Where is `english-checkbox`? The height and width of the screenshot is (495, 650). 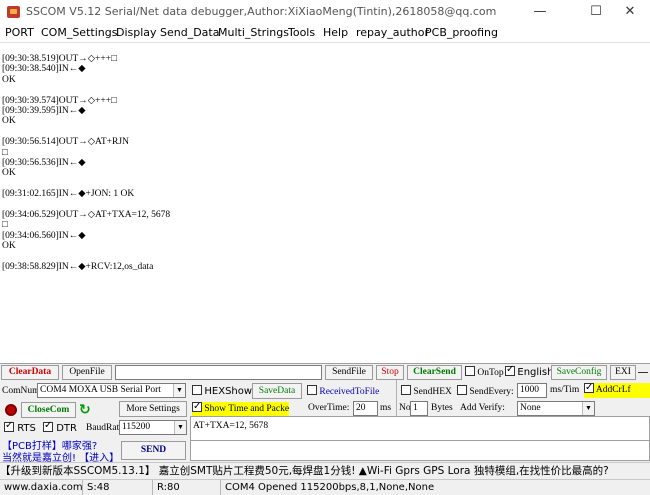
english-checkbox is located at coordinates (510, 370).